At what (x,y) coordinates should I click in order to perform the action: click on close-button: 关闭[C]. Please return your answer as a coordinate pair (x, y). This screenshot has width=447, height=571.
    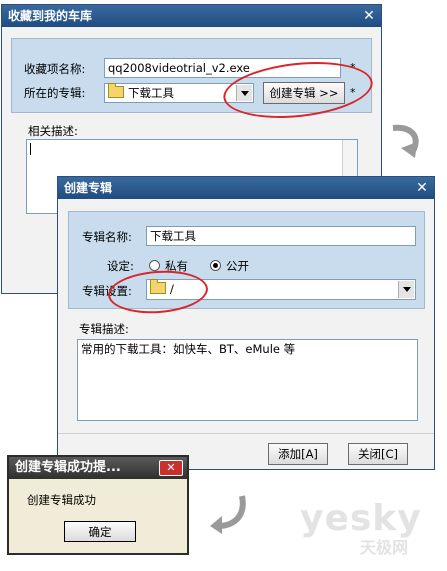
    Looking at the image, I should click on (378, 454).